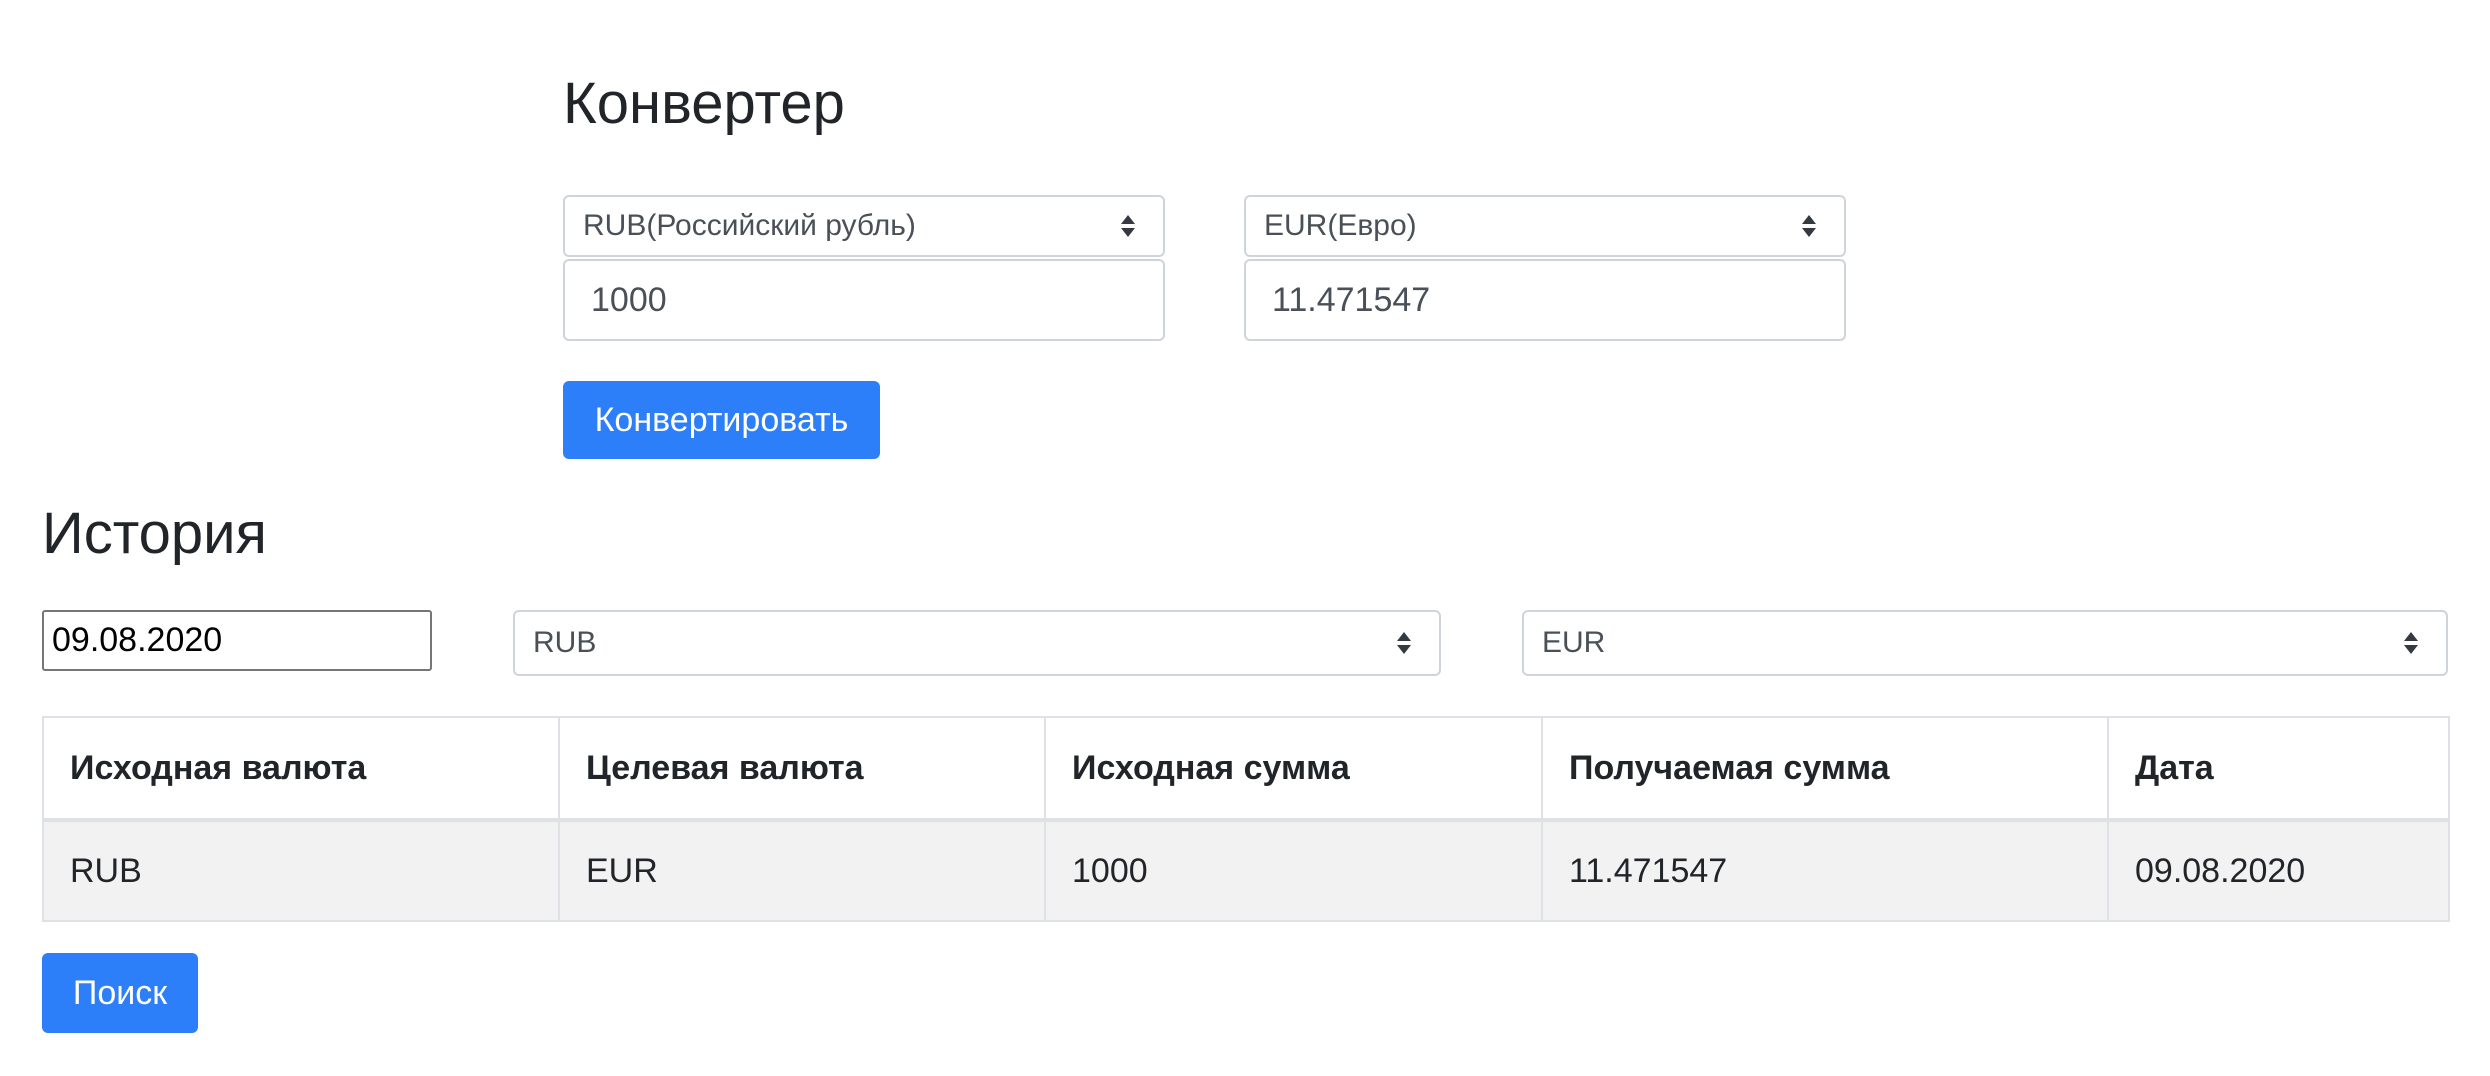 This screenshot has width=2490, height=1076. I want to click on column-header-date: Дата, so click(2278, 769).